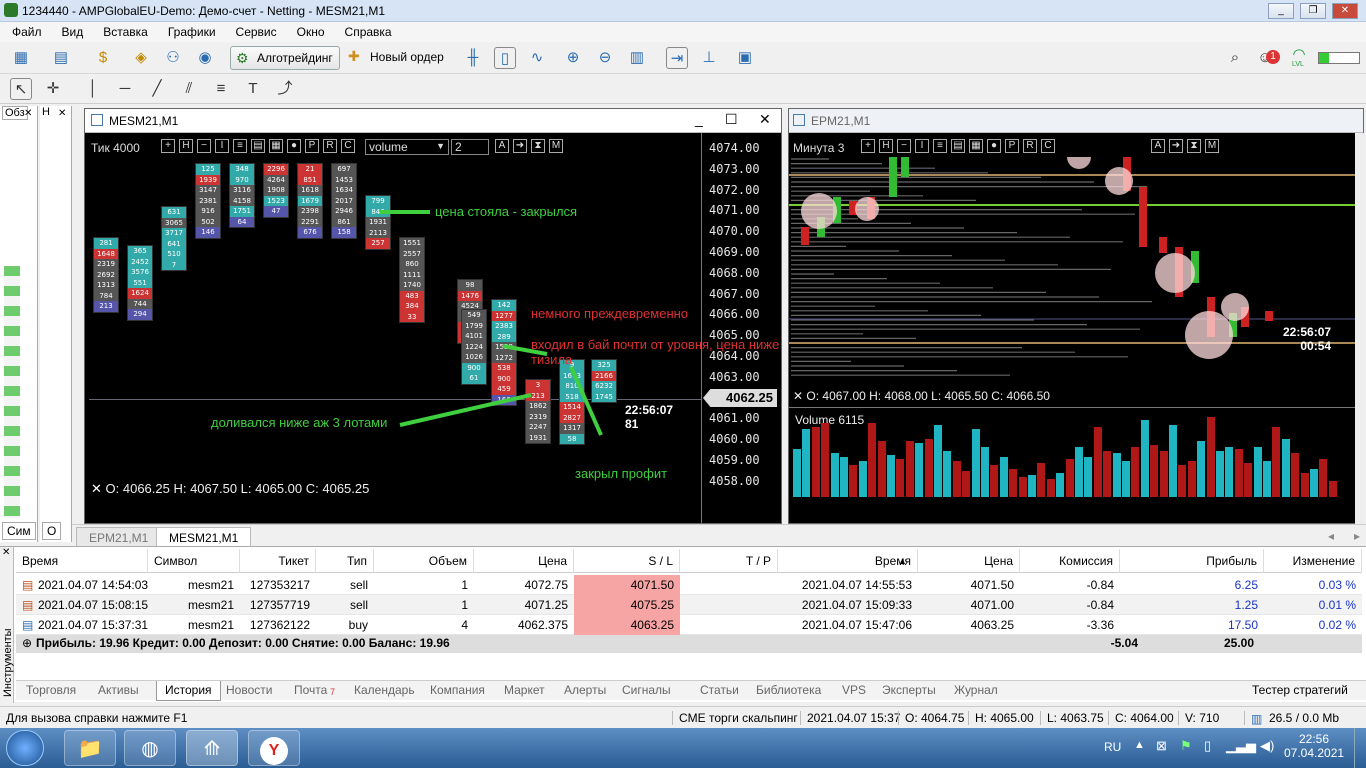  I want to click on column-header: Прибыль, so click(1192, 561).